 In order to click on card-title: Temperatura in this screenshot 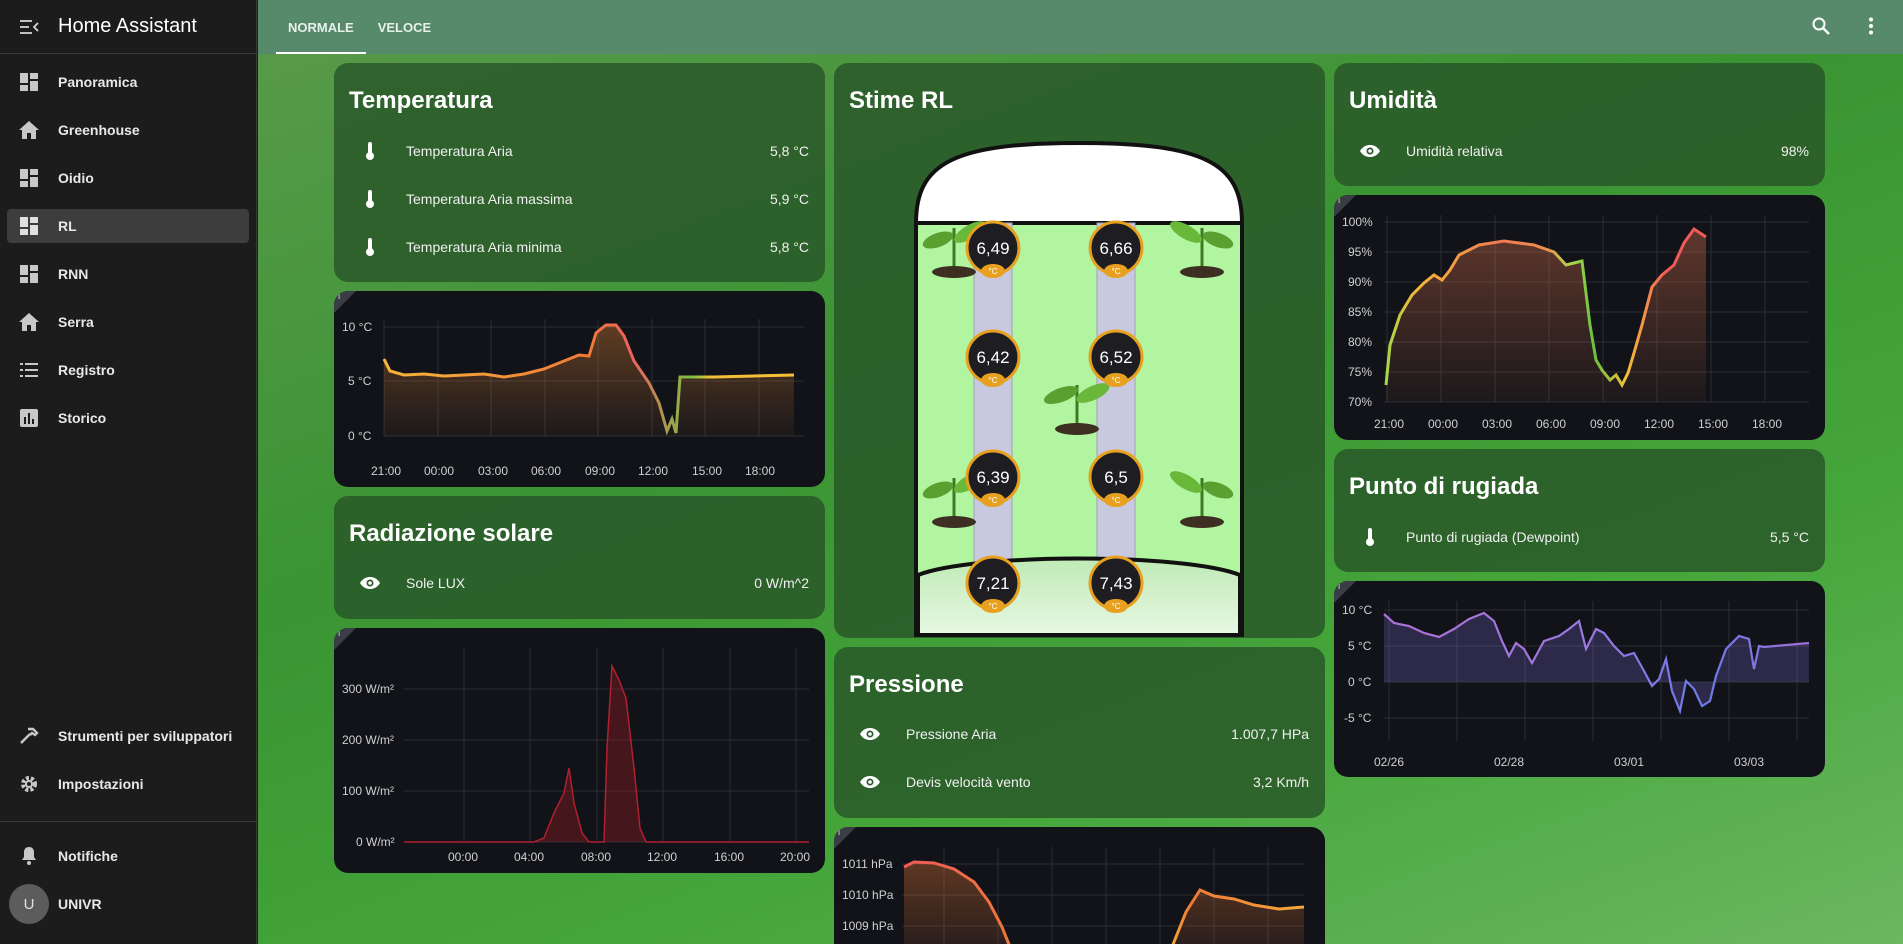, I will do `click(421, 100)`.